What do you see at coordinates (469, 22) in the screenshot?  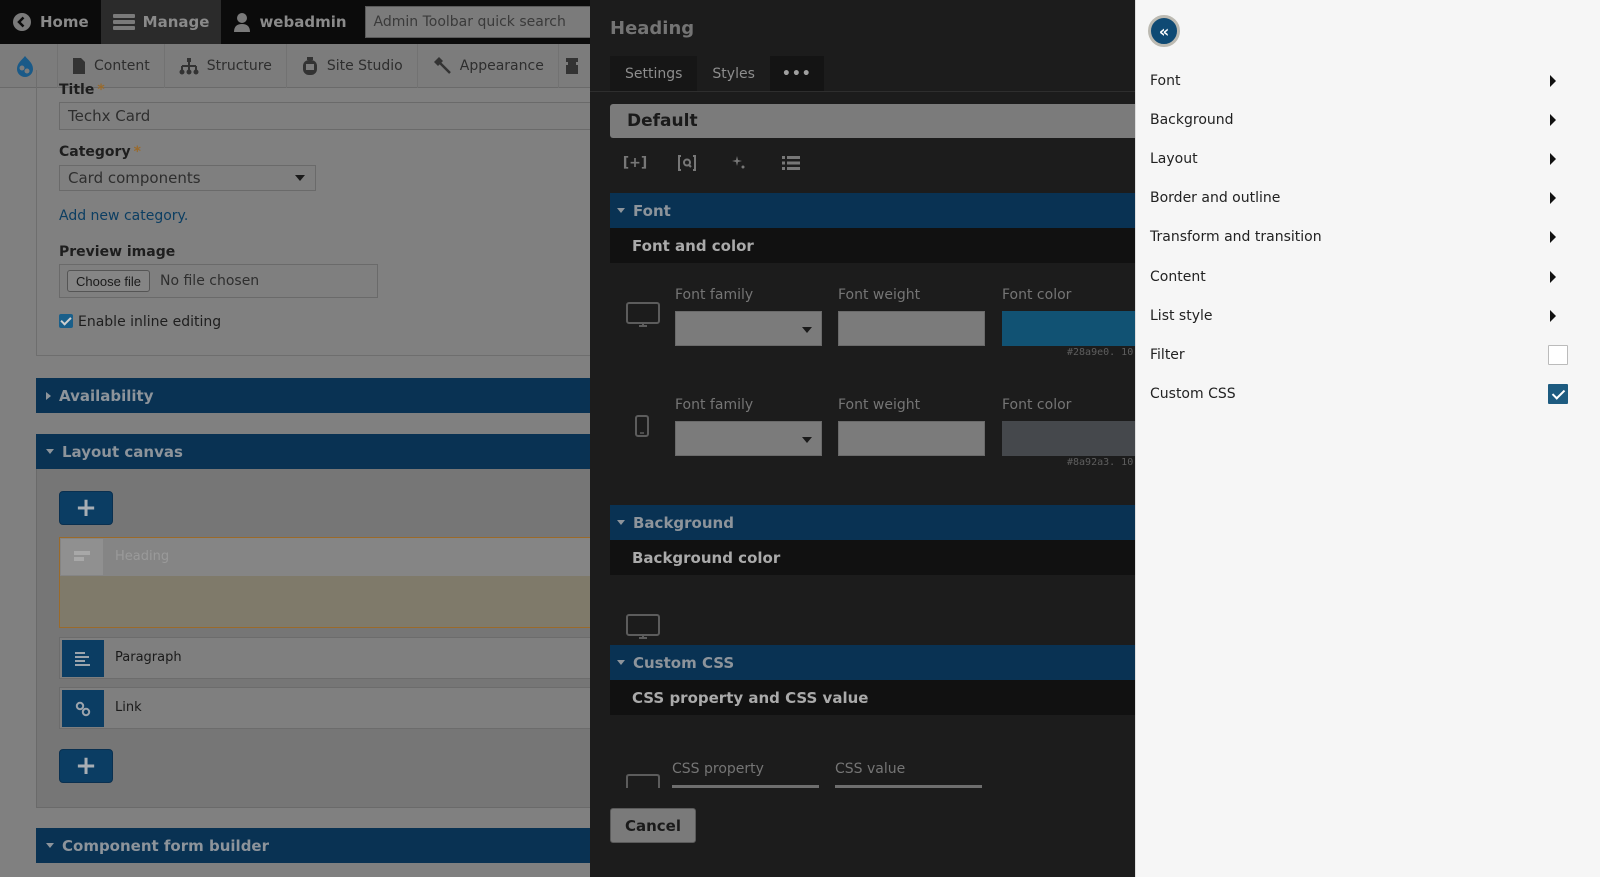 I see `search-placeholder: Admin Toolbar quick search` at bounding box center [469, 22].